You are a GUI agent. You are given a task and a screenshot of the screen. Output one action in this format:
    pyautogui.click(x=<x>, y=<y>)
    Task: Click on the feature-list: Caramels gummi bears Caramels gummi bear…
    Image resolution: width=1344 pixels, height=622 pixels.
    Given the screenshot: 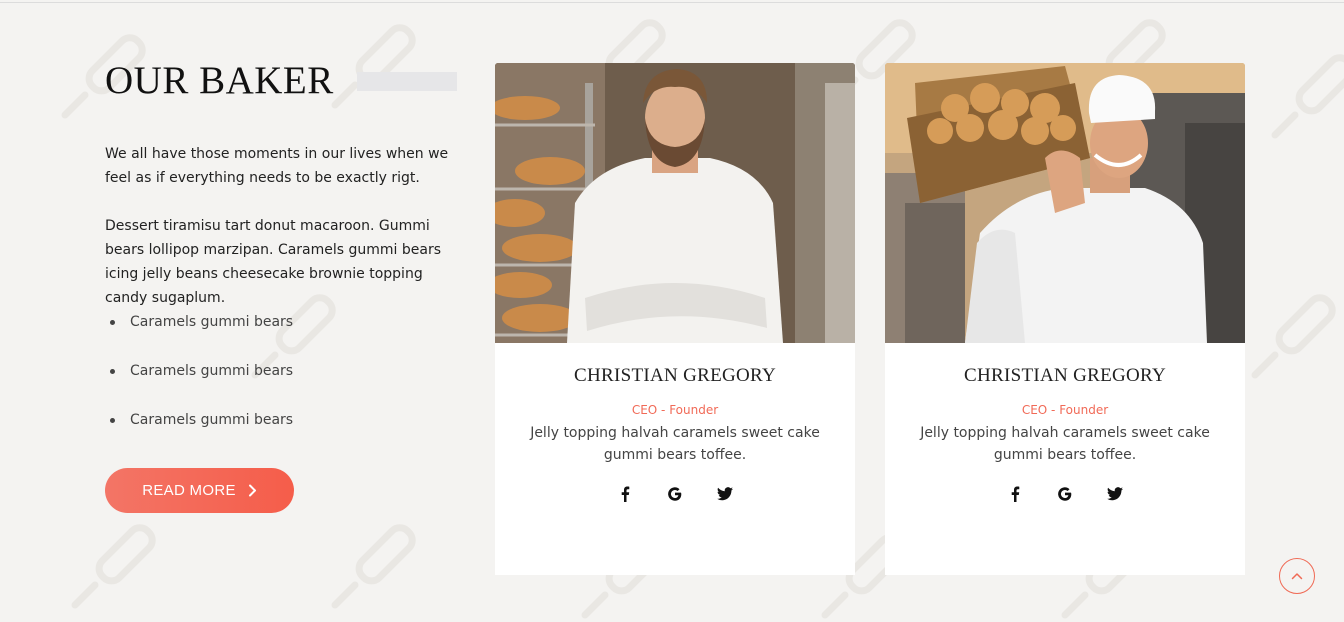 What is the action you would take?
    pyautogui.click(x=285, y=383)
    